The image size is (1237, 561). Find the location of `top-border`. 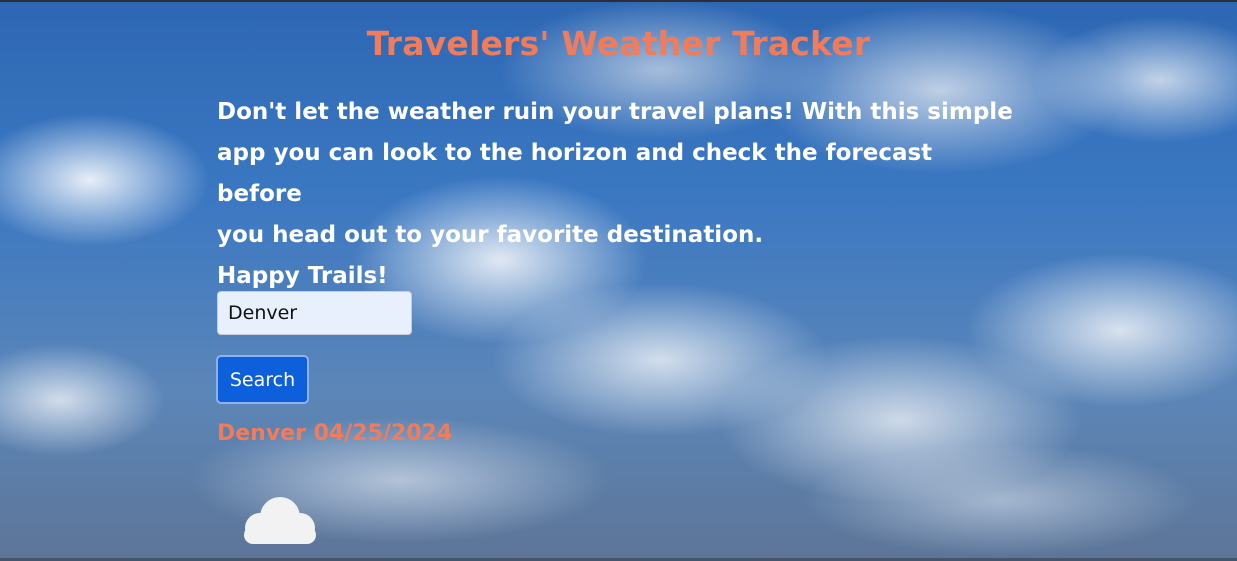

top-border is located at coordinates (618, 1).